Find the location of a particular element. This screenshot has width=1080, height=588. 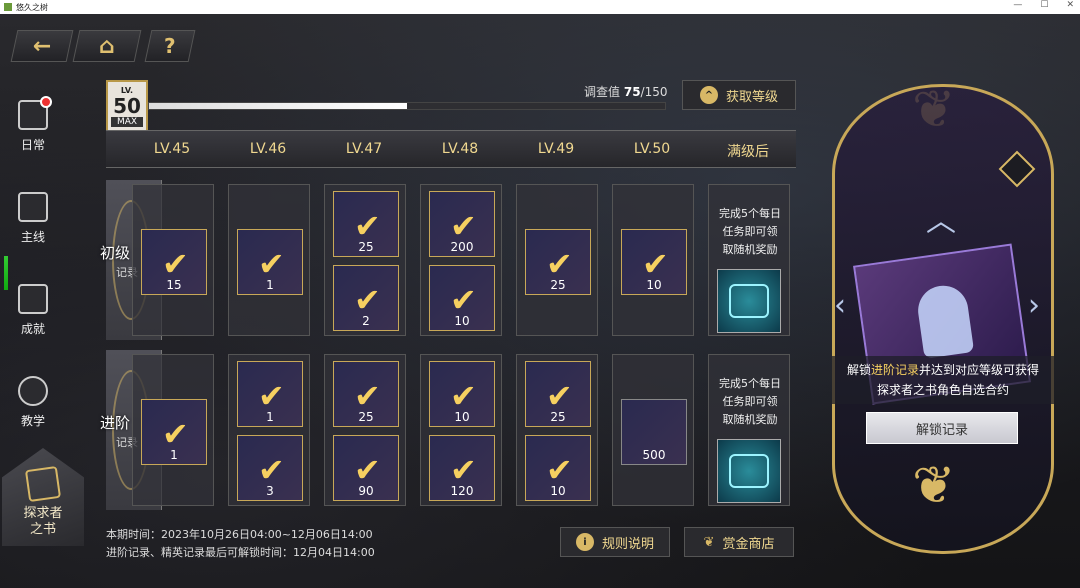

seeker-book-button: 探求者 之书 is located at coordinates (43, 497).